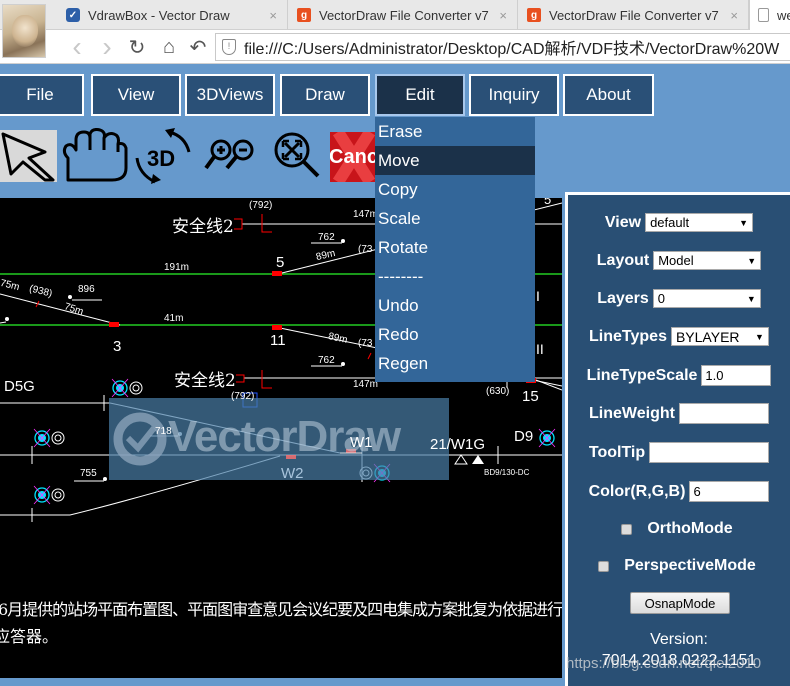  What do you see at coordinates (455, 218) in the screenshot?
I see `menu-item-scale: Scale` at bounding box center [455, 218].